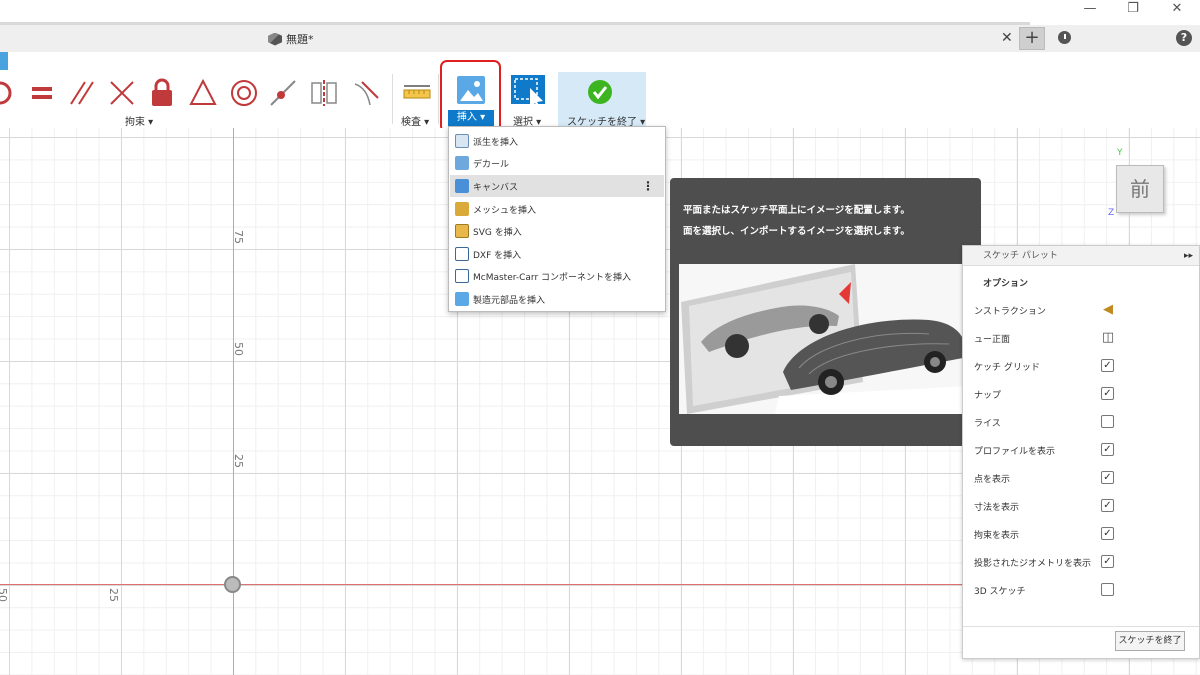 This screenshot has height=675, width=1200. I want to click on palette-divider, so click(1081, 626).